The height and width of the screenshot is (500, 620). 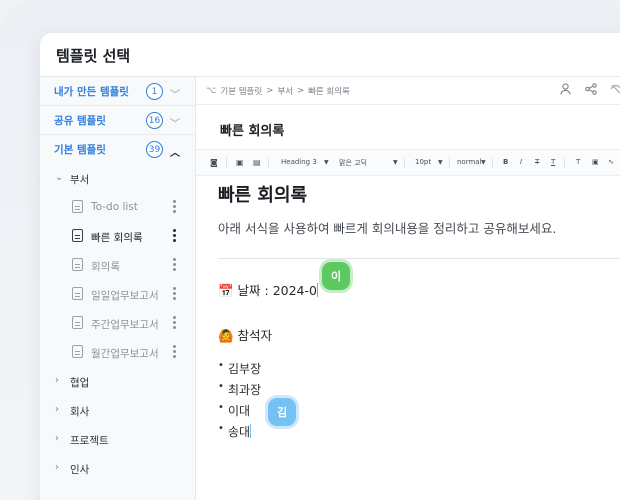 What do you see at coordinates (125, 296) in the screenshot?
I see `template-label: 일일업무보고서` at bounding box center [125, 296].